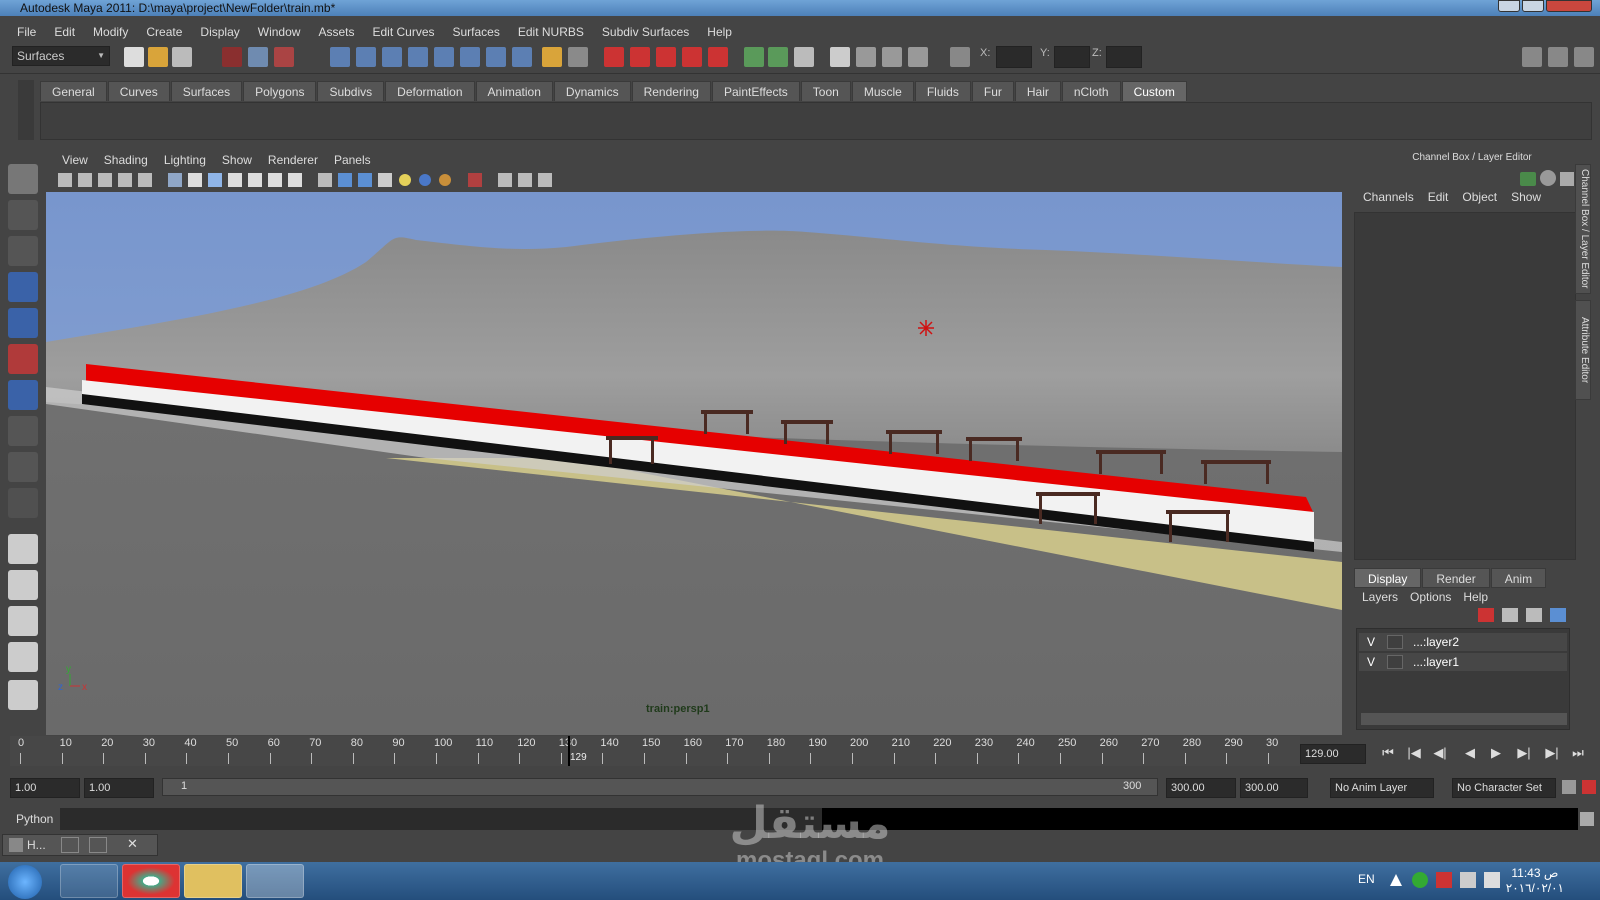  Describe the element at coordinates (1587, 819) in the screenshot. I see `script-editor-open-icon` at that location.